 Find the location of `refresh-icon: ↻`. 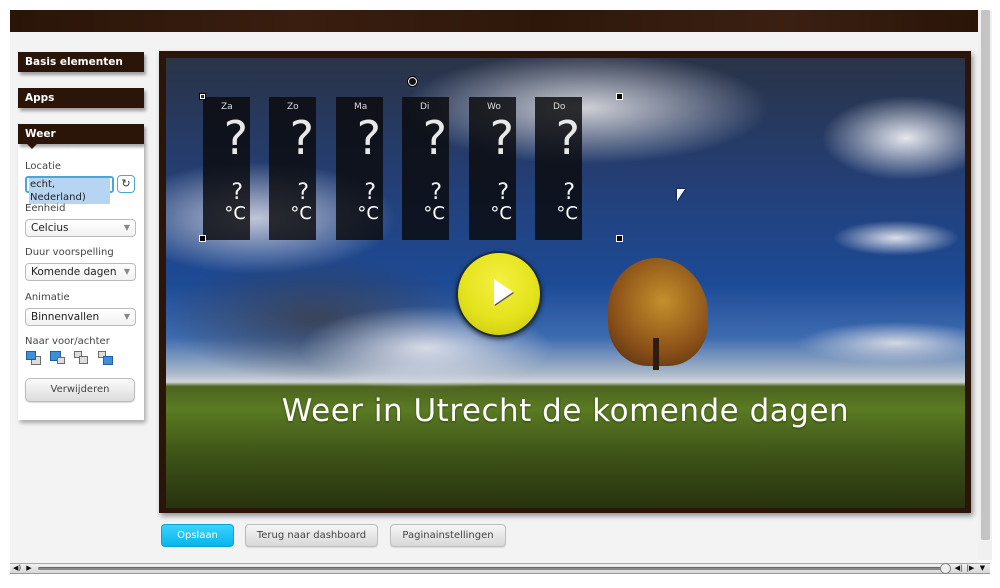

refresh-icon: ↻ is located at coordinates (126, 183).